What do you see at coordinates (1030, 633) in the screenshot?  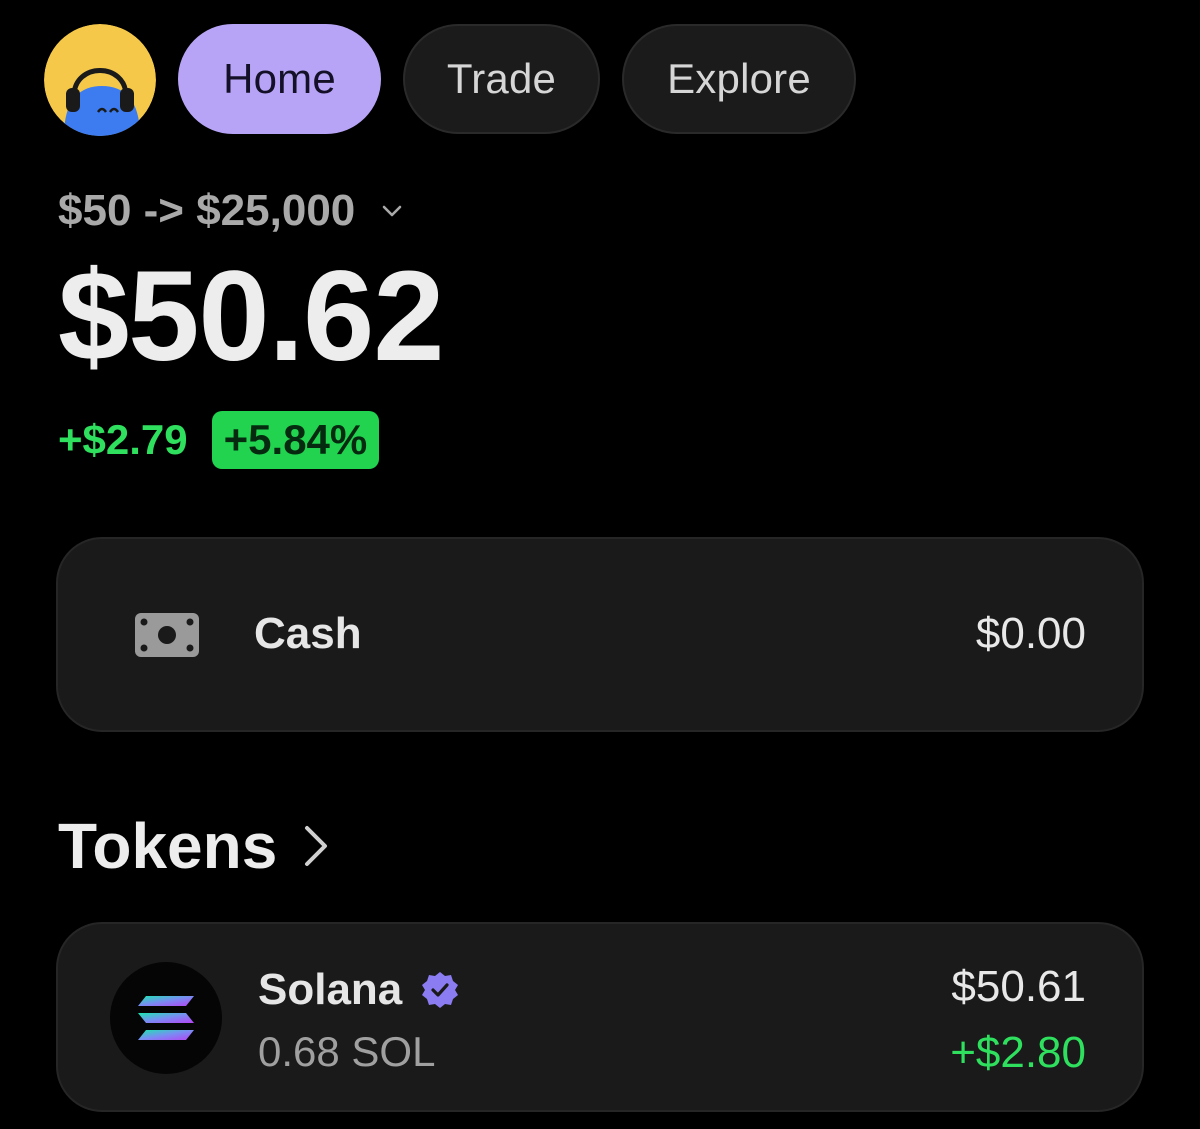 I see `cash-value: $0.00` at bounding box center [1030, 633].